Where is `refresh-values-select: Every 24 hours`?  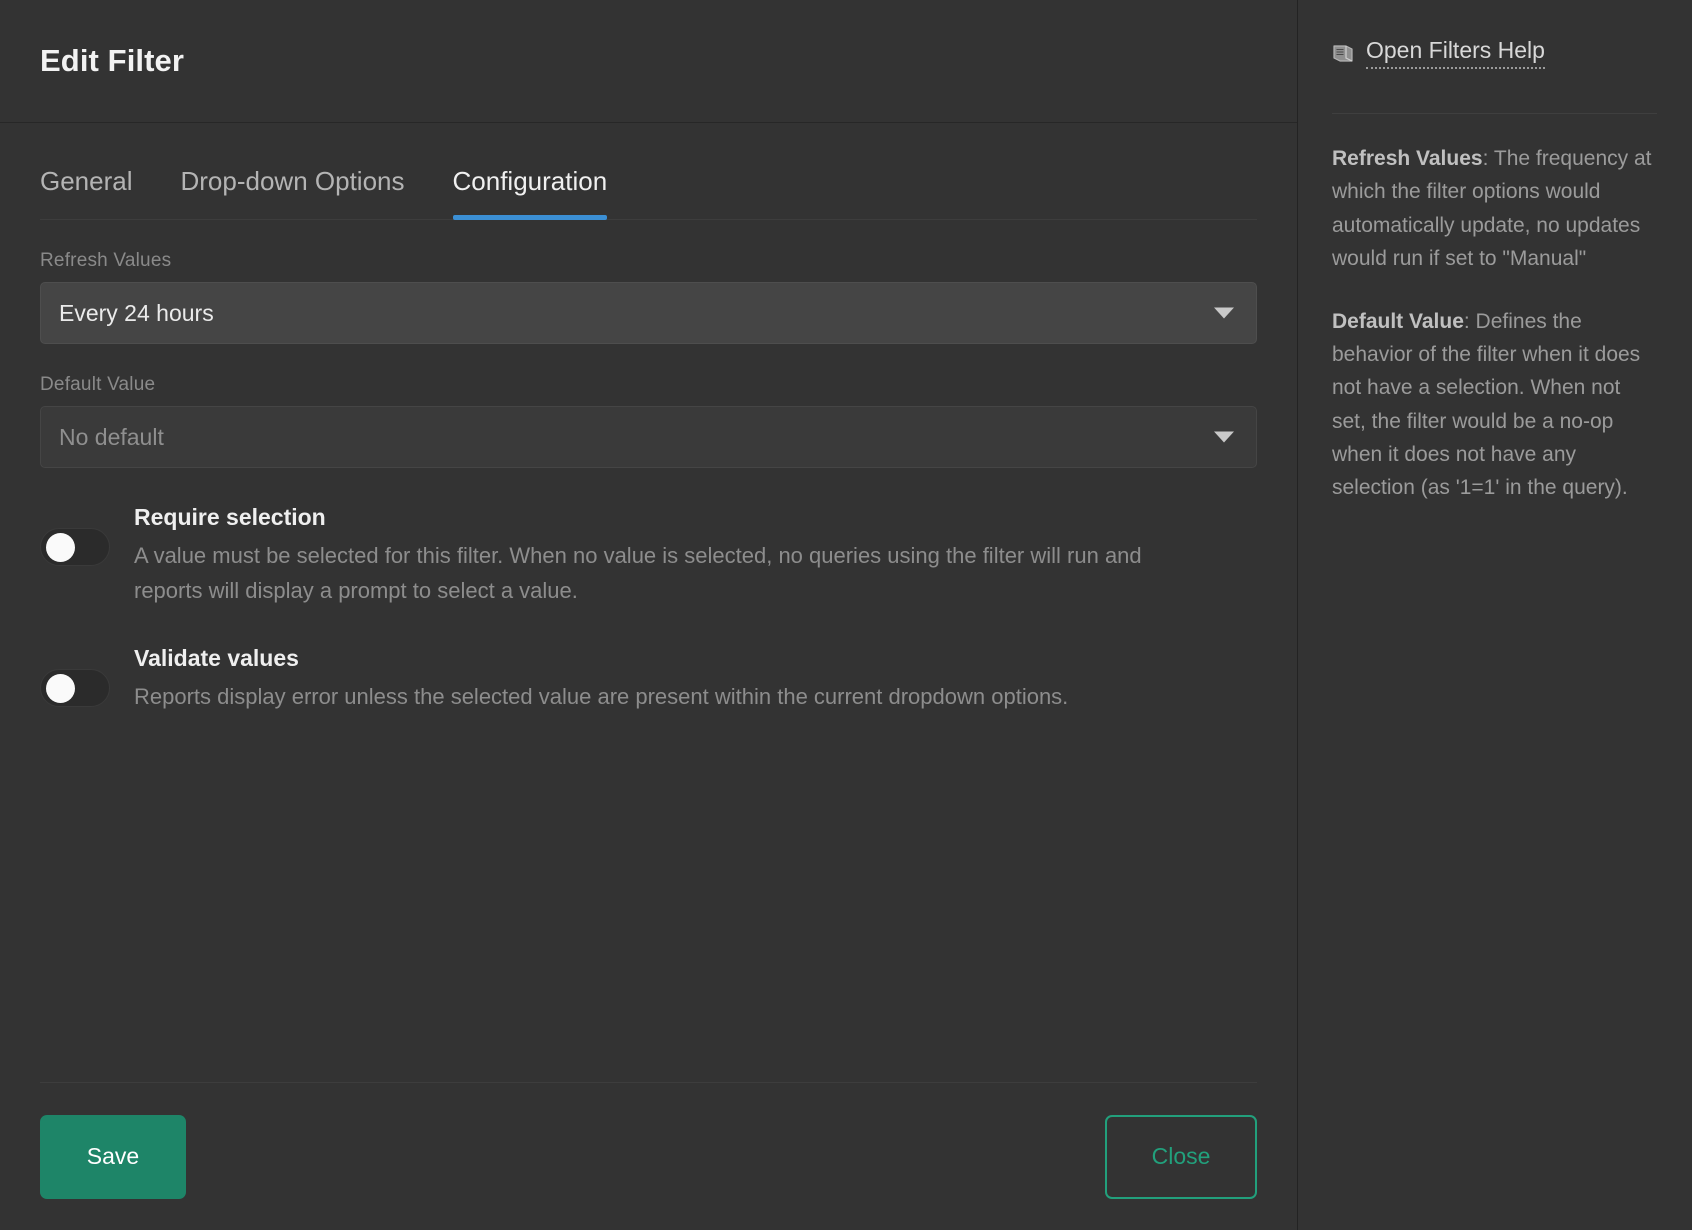 refresh-values-select: Every 24 hours is located at coordinates (648, 313).